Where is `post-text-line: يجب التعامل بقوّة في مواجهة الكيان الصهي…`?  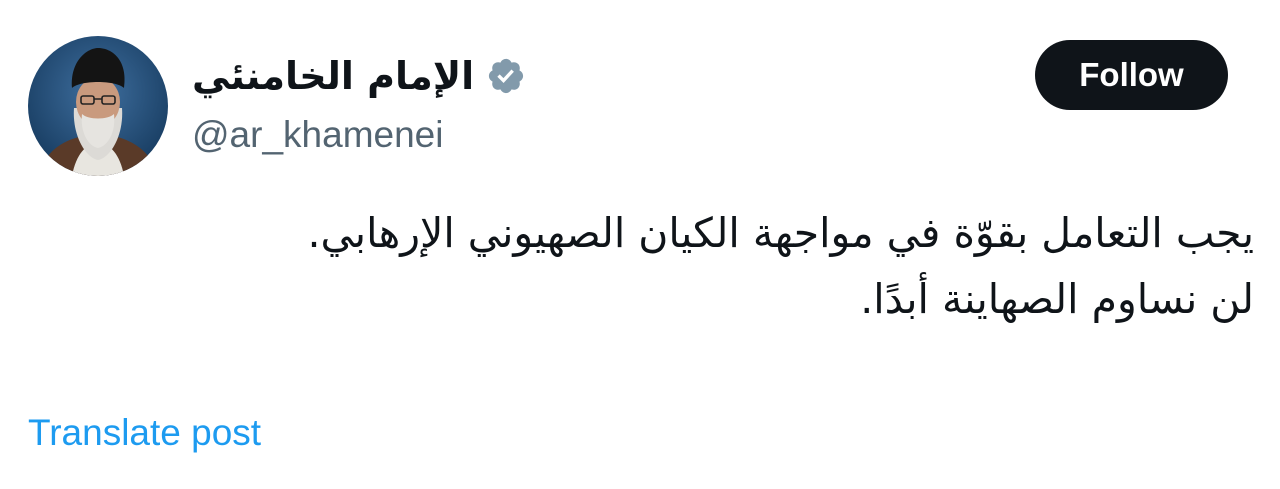 post-text-line: يجب التعامل بقوّة في مواجهة الكيان الصهي… is located at coordinates (780, 233).